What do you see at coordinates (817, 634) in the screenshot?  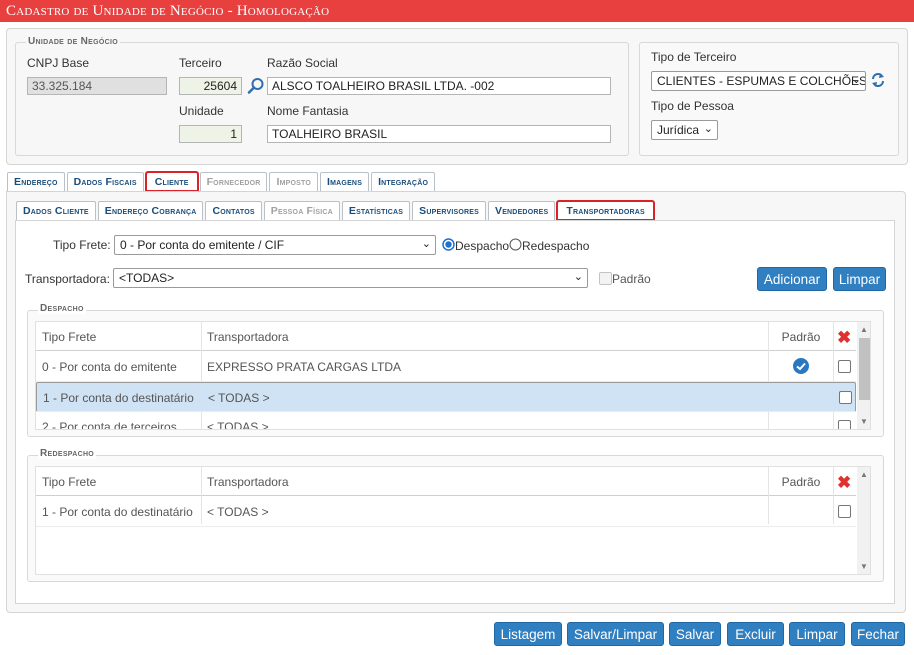 I see `clear-button: Limpar` at bounding box center [817, 634].